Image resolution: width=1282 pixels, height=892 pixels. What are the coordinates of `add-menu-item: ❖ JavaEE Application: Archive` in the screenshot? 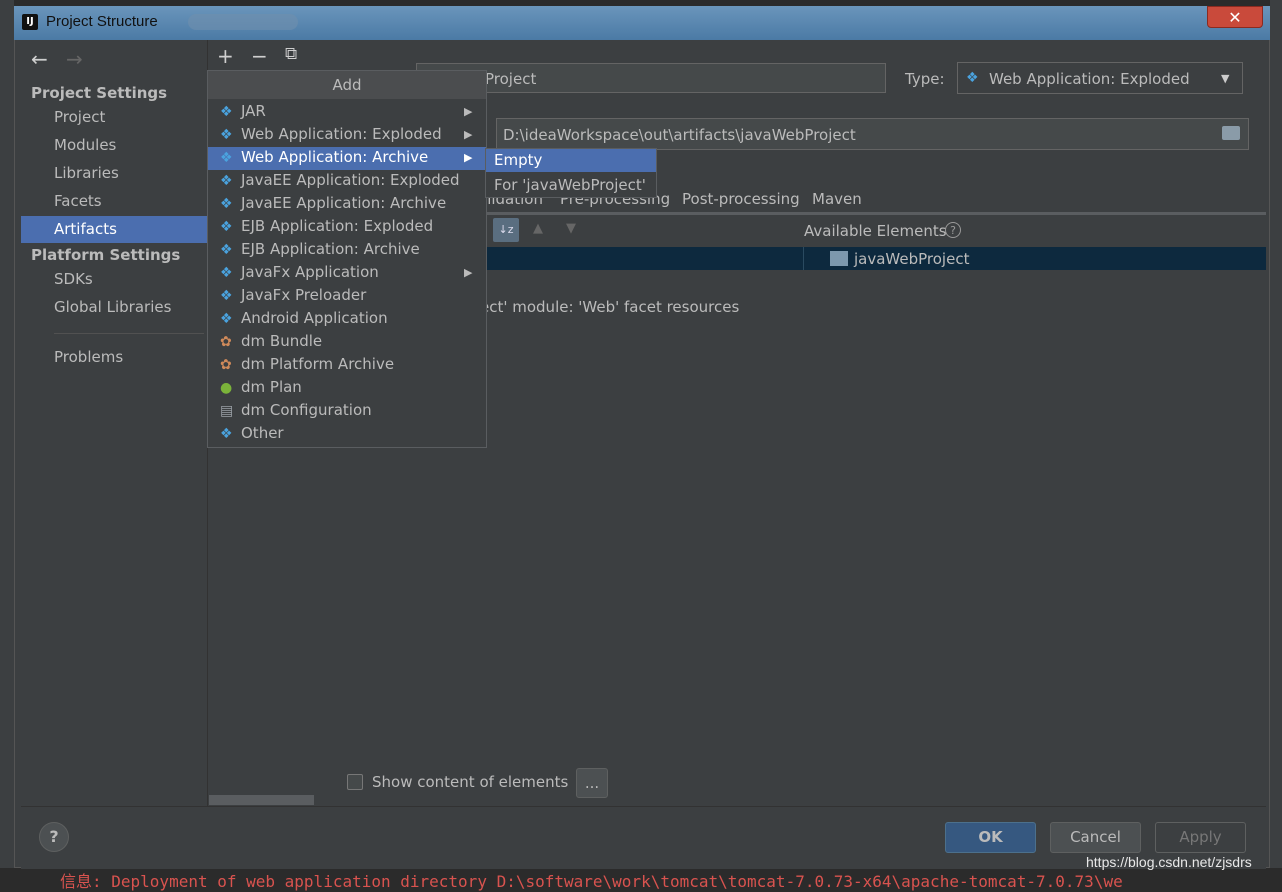 It's located at (347, 204).